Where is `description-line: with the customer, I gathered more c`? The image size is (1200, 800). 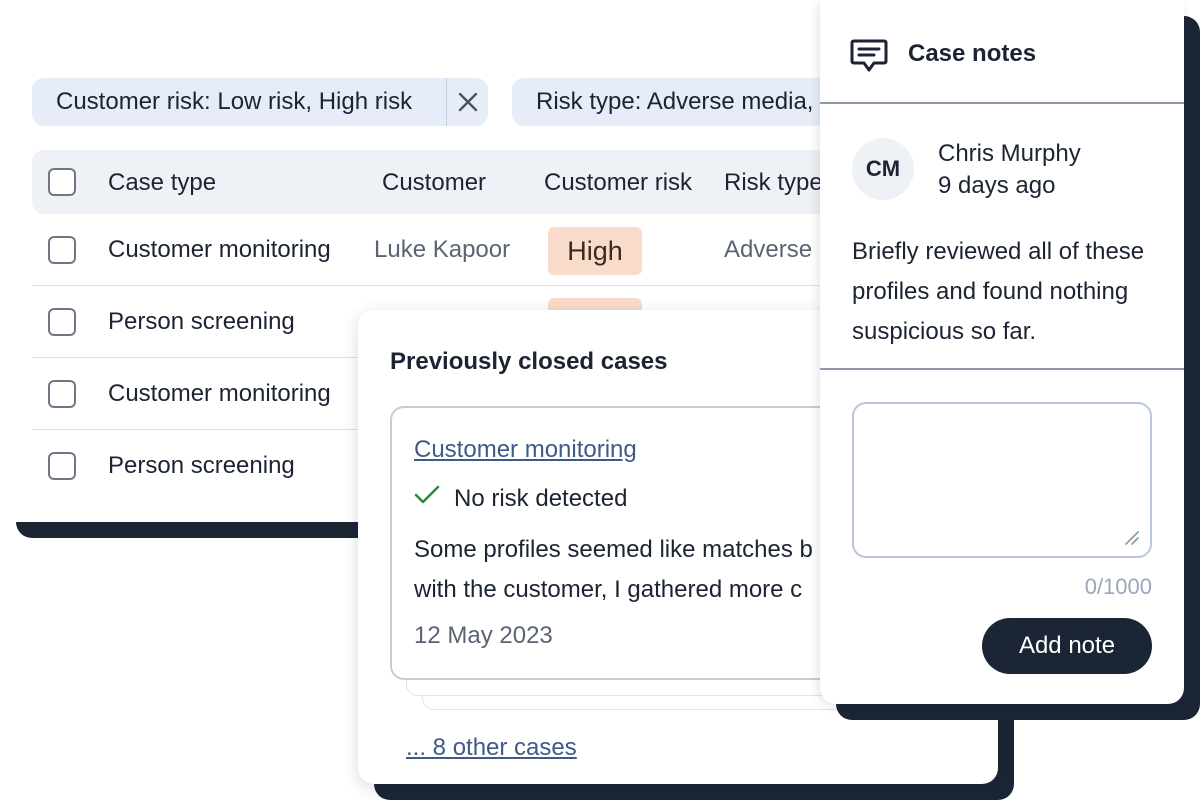 description-line: with the customer, I gathered more c is located at coordinates (608, 589).